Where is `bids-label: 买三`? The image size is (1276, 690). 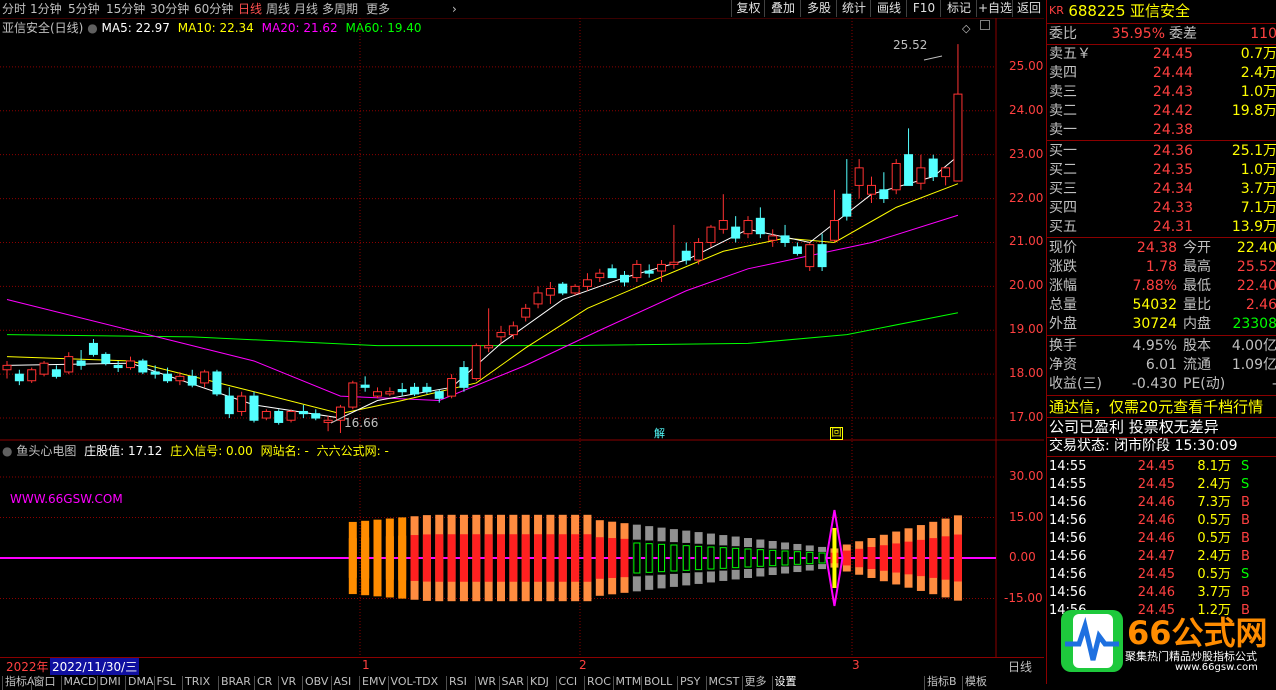
bids-label: 买三 is located at coordinates (1063, 189).